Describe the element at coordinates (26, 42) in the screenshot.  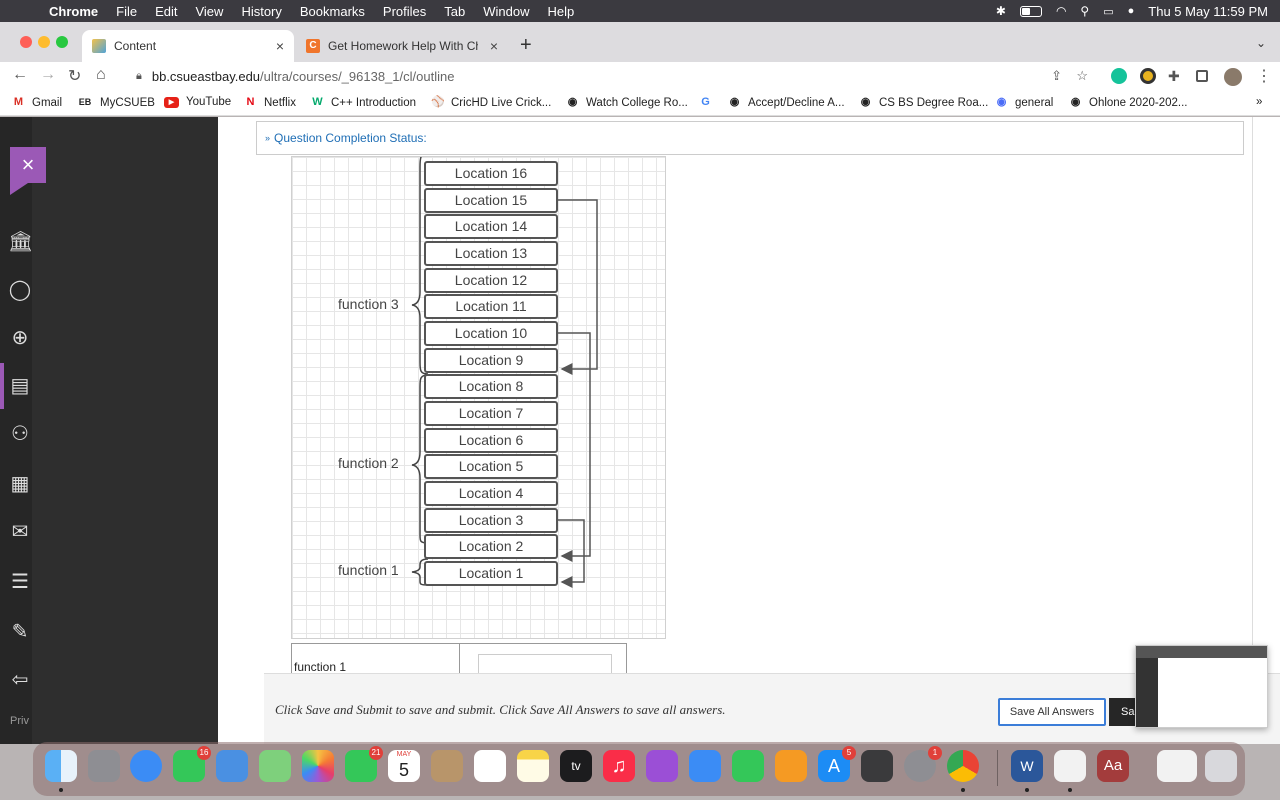
I see `window-close-button` at that location.